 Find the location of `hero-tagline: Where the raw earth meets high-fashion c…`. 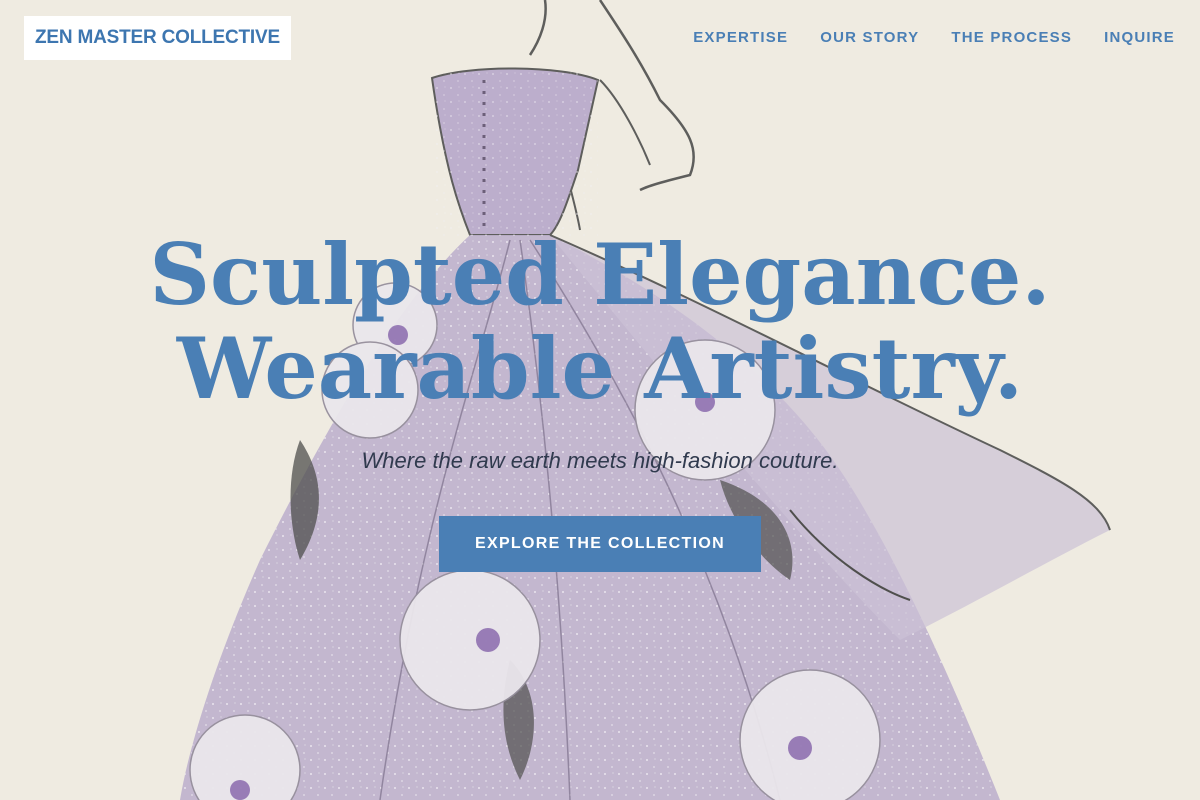

hero-tagline: Where the raw earth meets high-fashion c… is located at coordinates (600, 460).